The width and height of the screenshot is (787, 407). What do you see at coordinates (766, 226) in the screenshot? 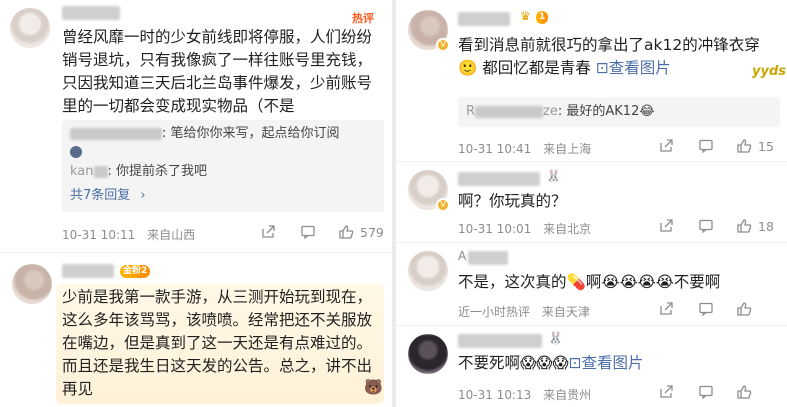
I see `like-count: 18` at bounding box center [766, 226].